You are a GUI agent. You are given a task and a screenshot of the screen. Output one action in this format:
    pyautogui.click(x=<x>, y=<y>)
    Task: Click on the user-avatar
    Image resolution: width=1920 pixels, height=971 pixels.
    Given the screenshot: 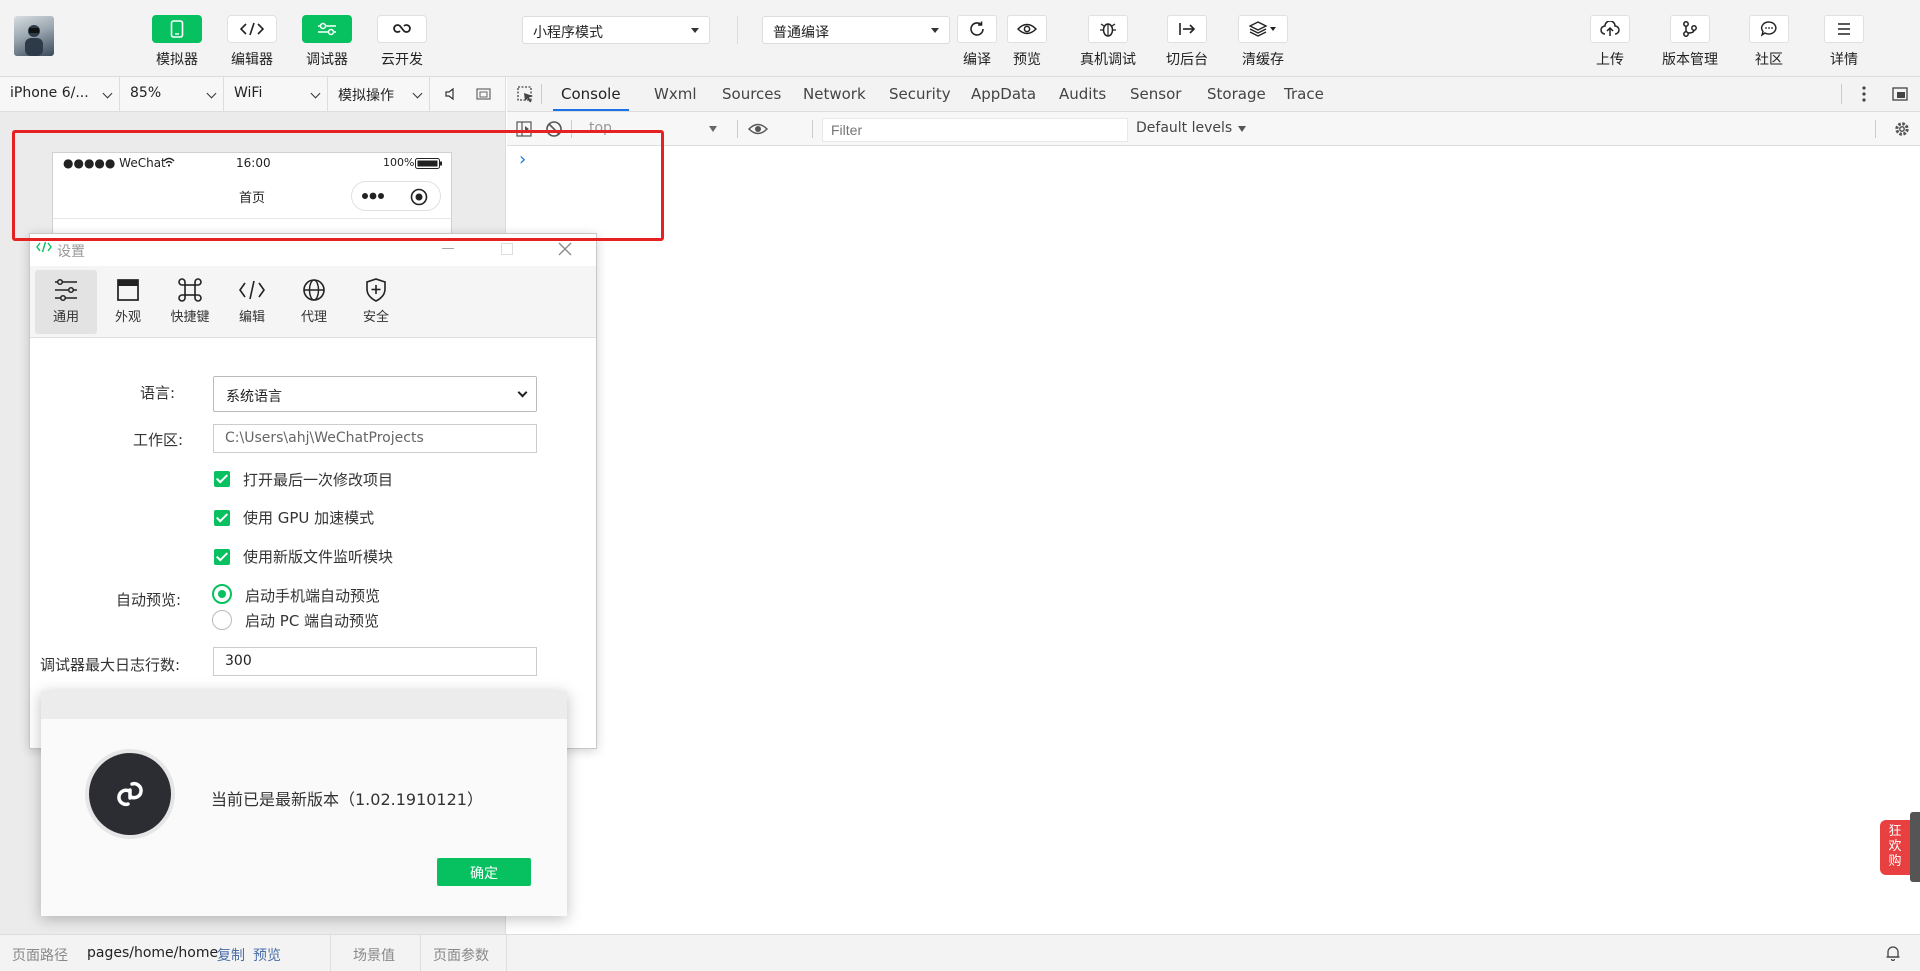 What is the action you would take?
    pyautogui.click(x=34, y=36)
    